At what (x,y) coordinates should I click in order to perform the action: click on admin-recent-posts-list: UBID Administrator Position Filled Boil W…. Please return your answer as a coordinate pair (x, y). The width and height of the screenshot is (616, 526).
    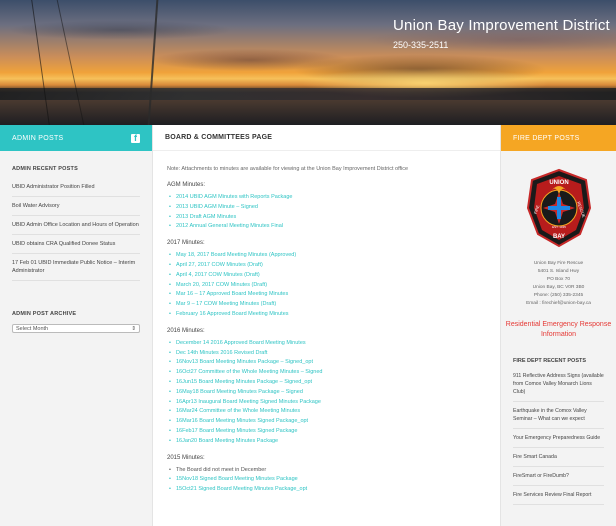
    Looking at the image, I should click on (76, 229).